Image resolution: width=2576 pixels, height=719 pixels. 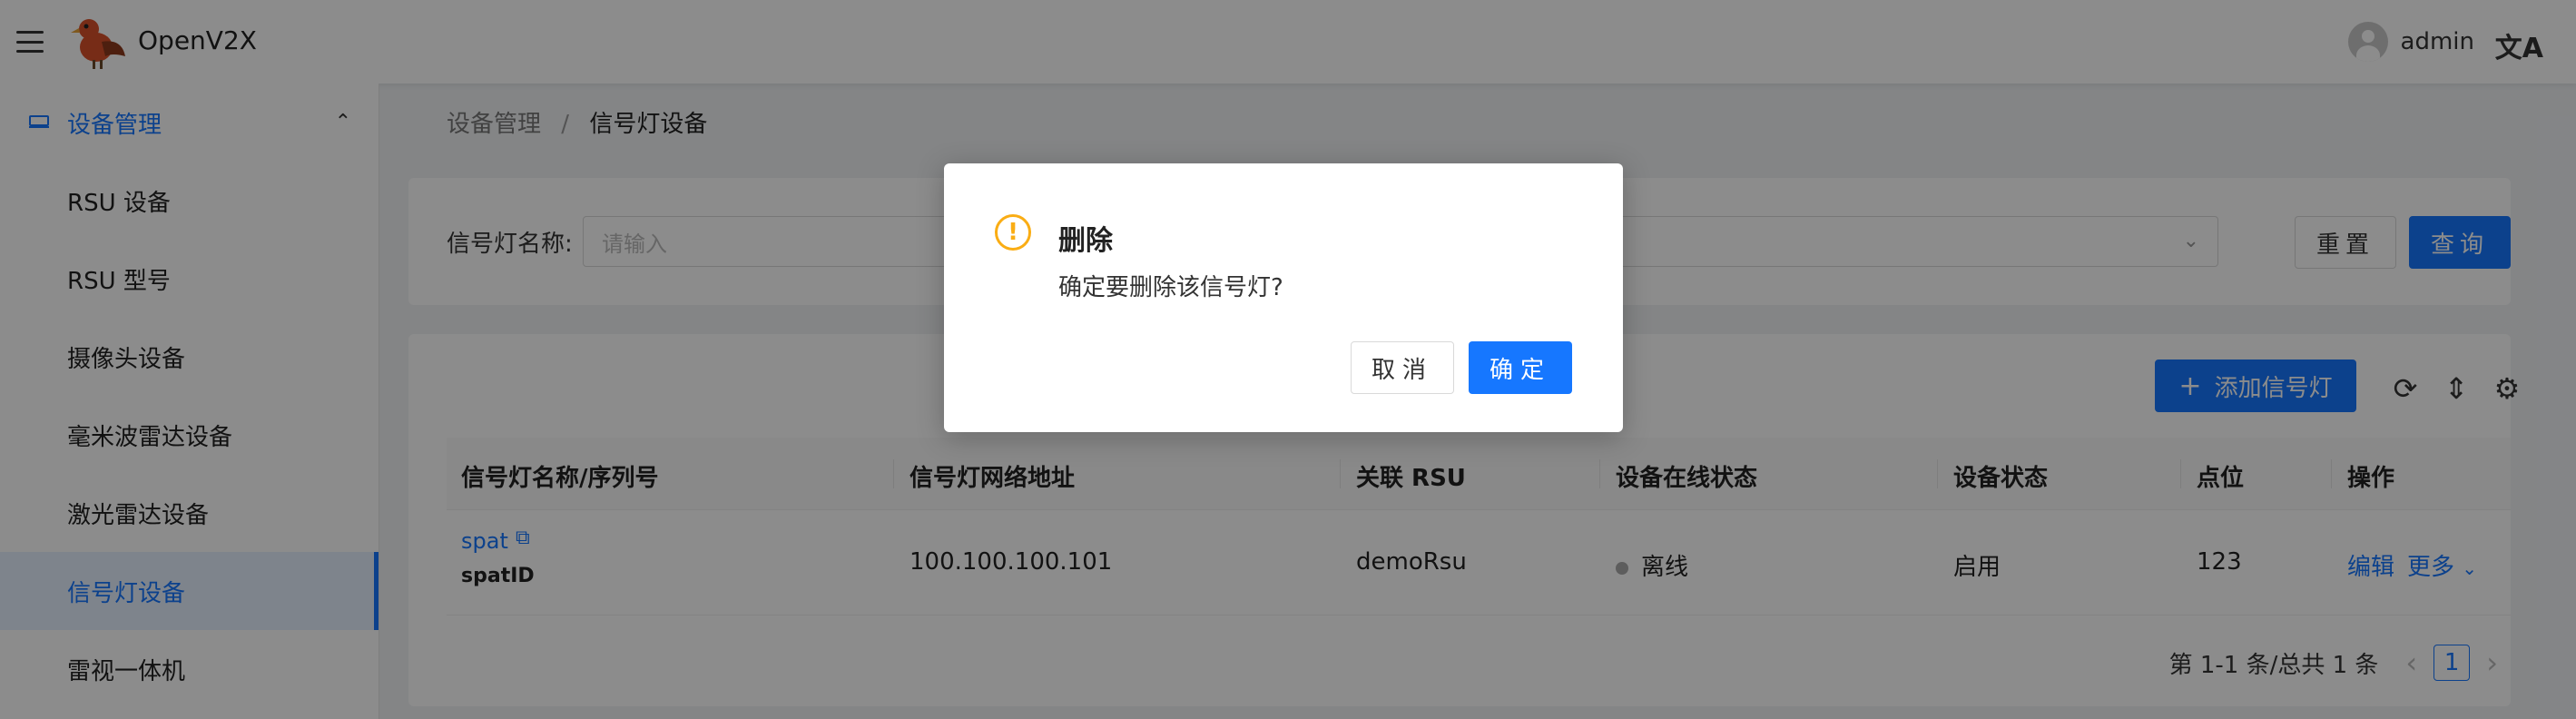 What do you see at coordinates (1402, 368) in the screenshot?
I see `cancel-button: 取消` at bounding box center [1402, 368].